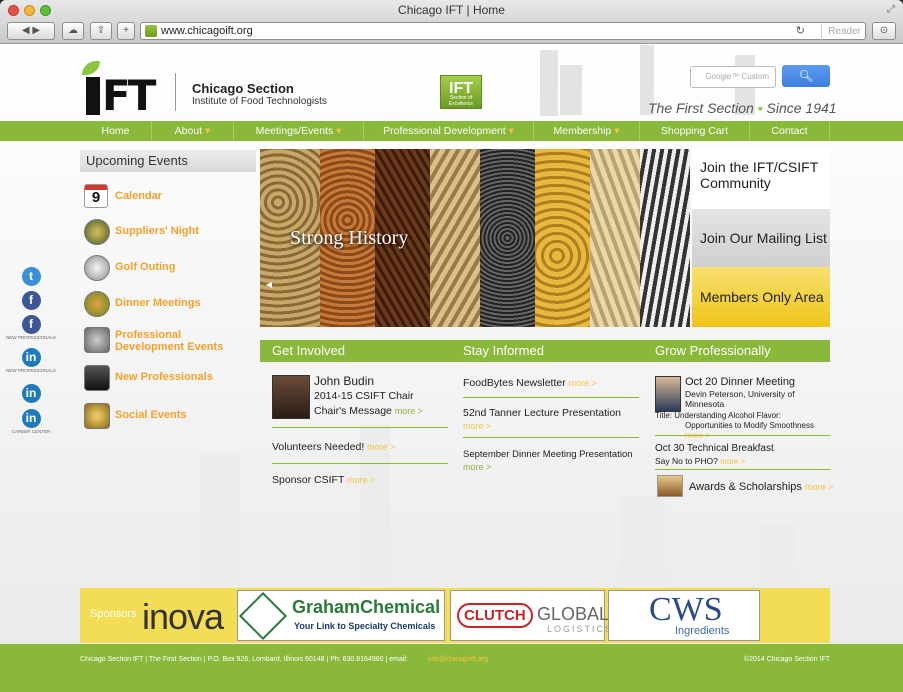 This screenshot has height=692, width=903. Describe the element at coordinates (733, 77) in the screenshot. I see `search-input: Google™ Custom` at that location.